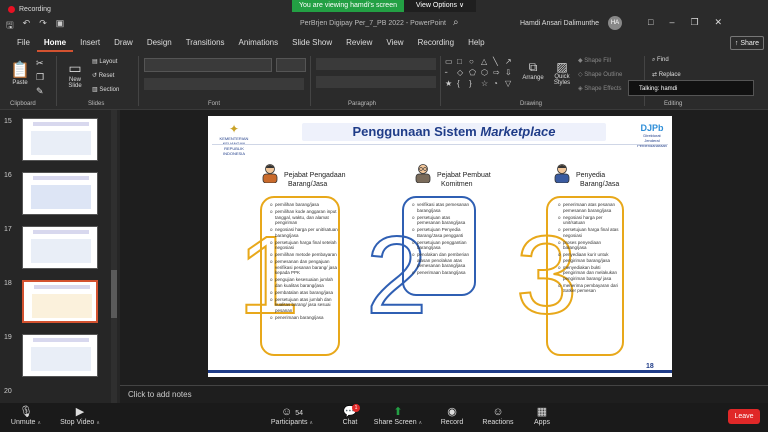 Image resolution: width=768 pixels, height=432 pixels. What do you see at coordinates (671, 22) in the screenshot?
I see `minimize-icon: –` at bounding box center [671, 22].